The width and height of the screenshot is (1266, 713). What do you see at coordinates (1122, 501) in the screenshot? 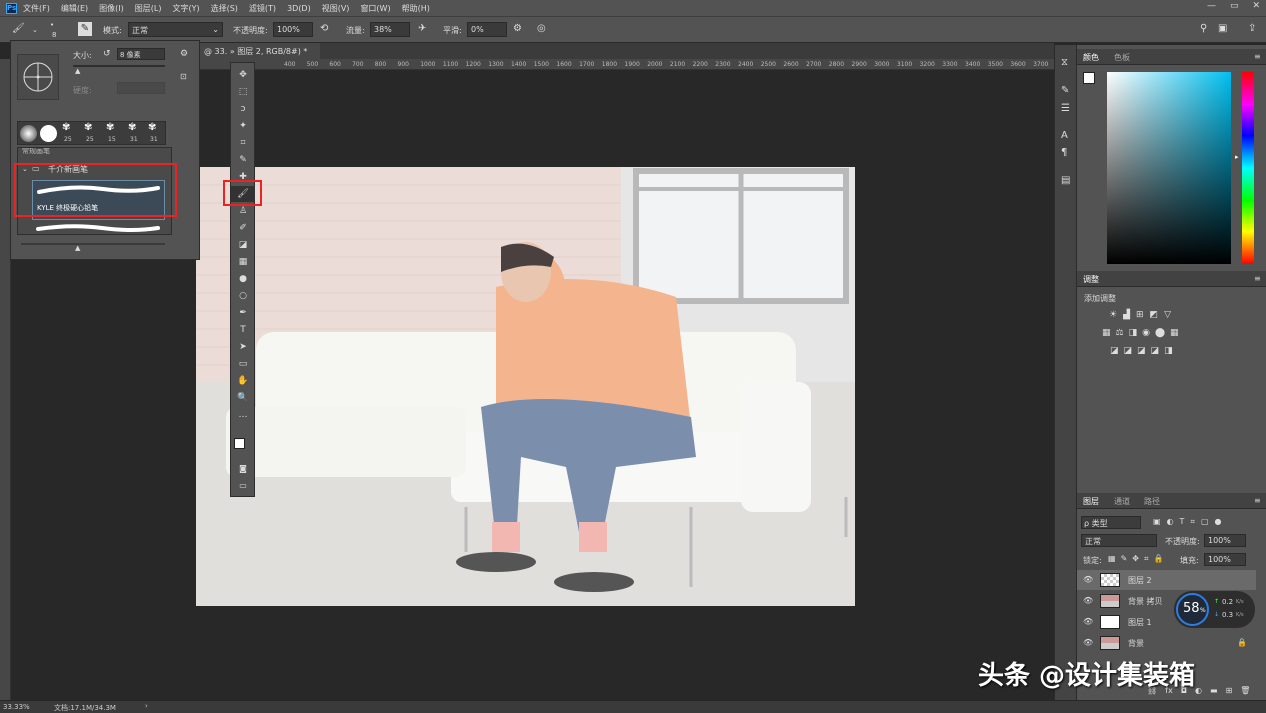
I see `tab-channels: 通道` at bounding box center [1122, 501].